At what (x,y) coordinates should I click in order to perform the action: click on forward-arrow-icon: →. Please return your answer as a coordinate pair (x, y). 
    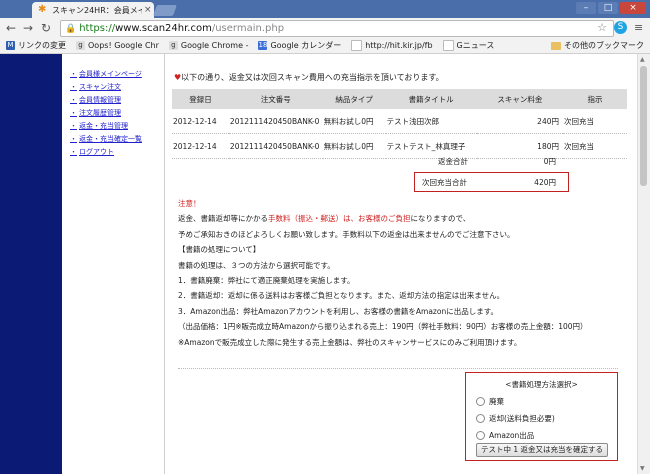
    Looking at the image, I should click on (28, 28).